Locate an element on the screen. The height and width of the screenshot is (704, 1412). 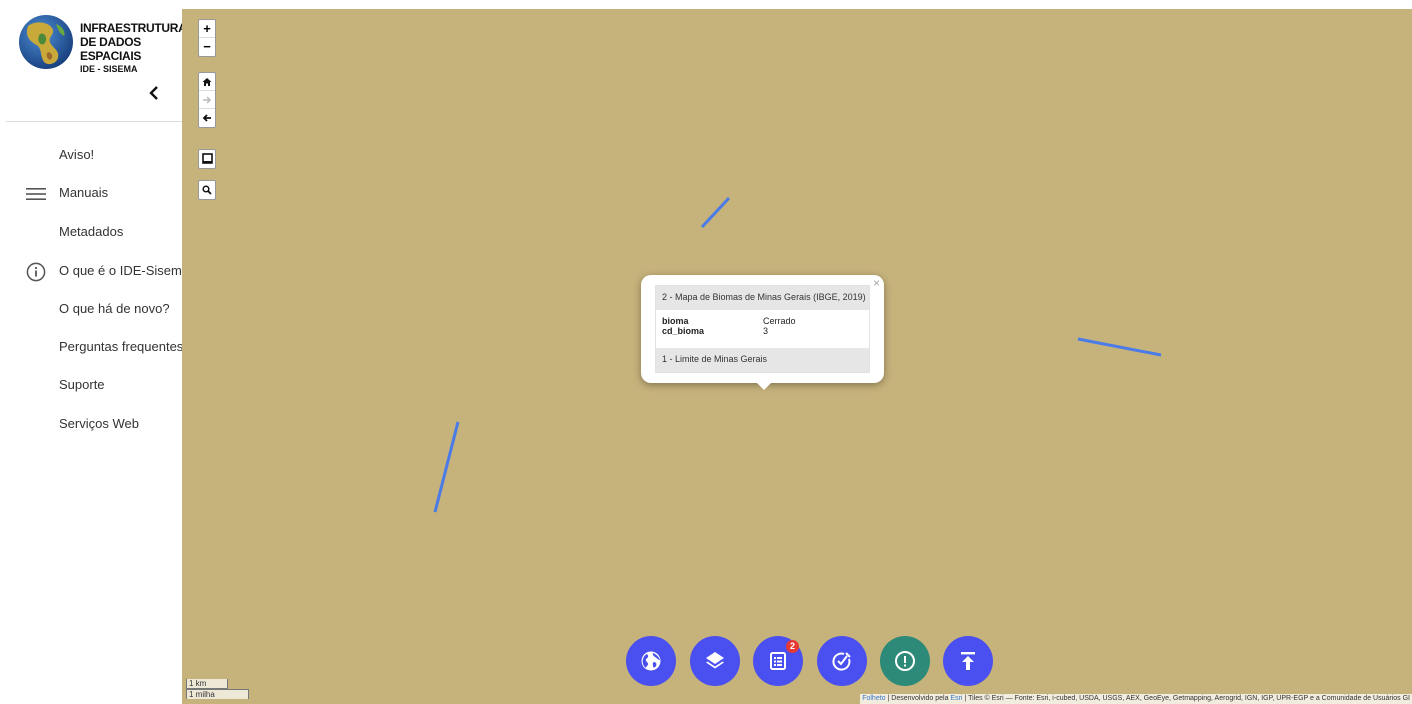
menu-item-label: Serviços Web is located at coordinates (99, 423).